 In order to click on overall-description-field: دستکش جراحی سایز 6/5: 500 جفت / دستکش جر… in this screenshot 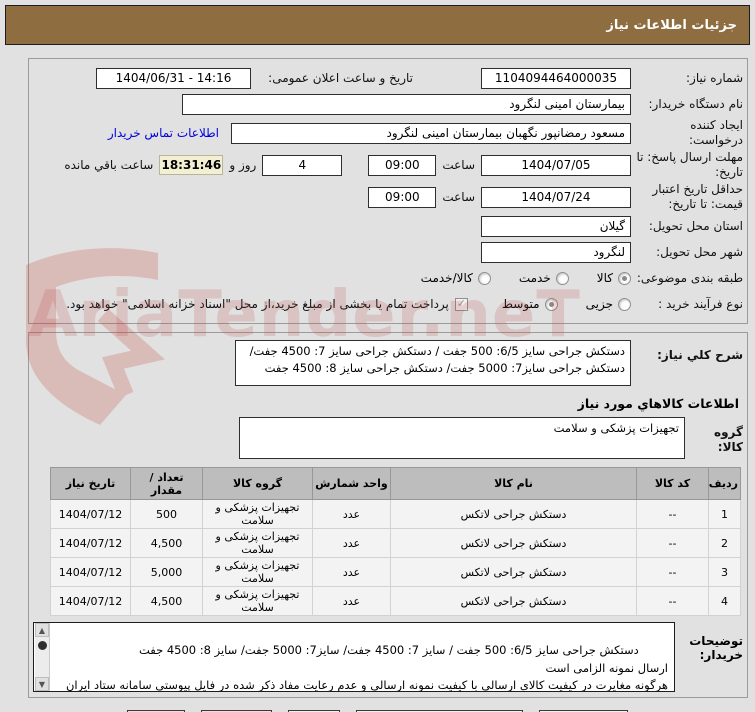, I will do `click(433, 363)`.